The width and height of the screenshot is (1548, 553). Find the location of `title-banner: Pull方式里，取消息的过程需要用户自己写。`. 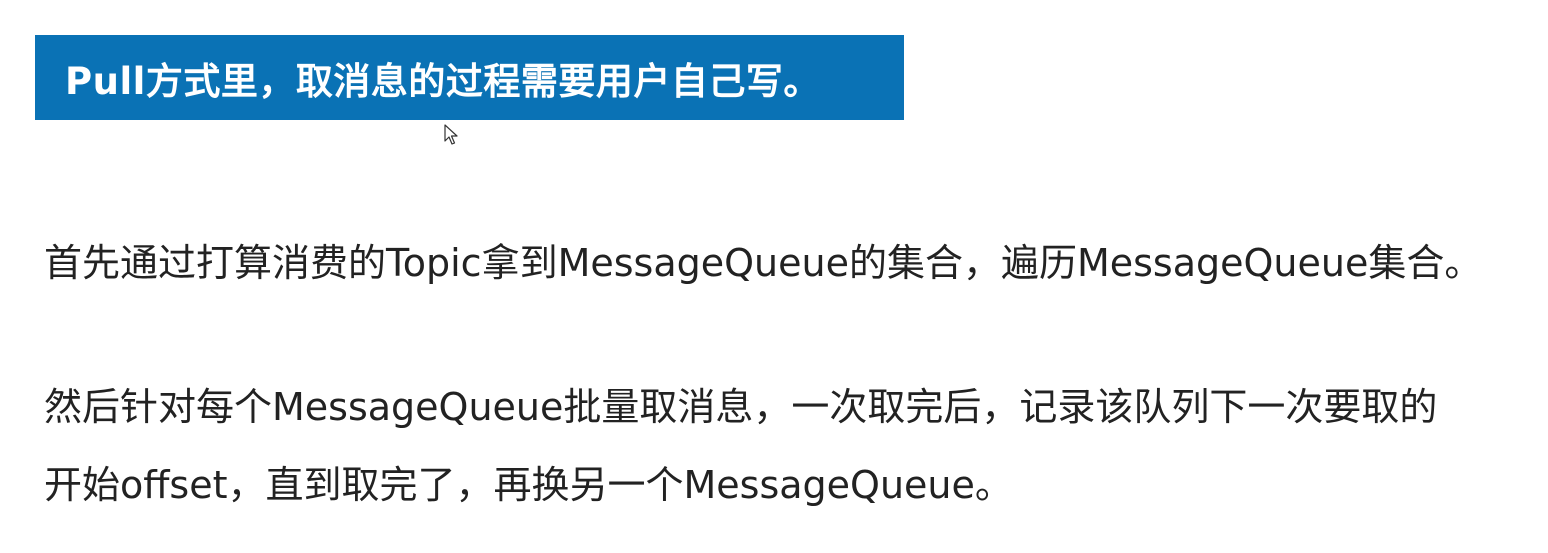

title-banner: Pull方式里，取消息的过程需要用户自己写。 is located at coordinates (469, 77).